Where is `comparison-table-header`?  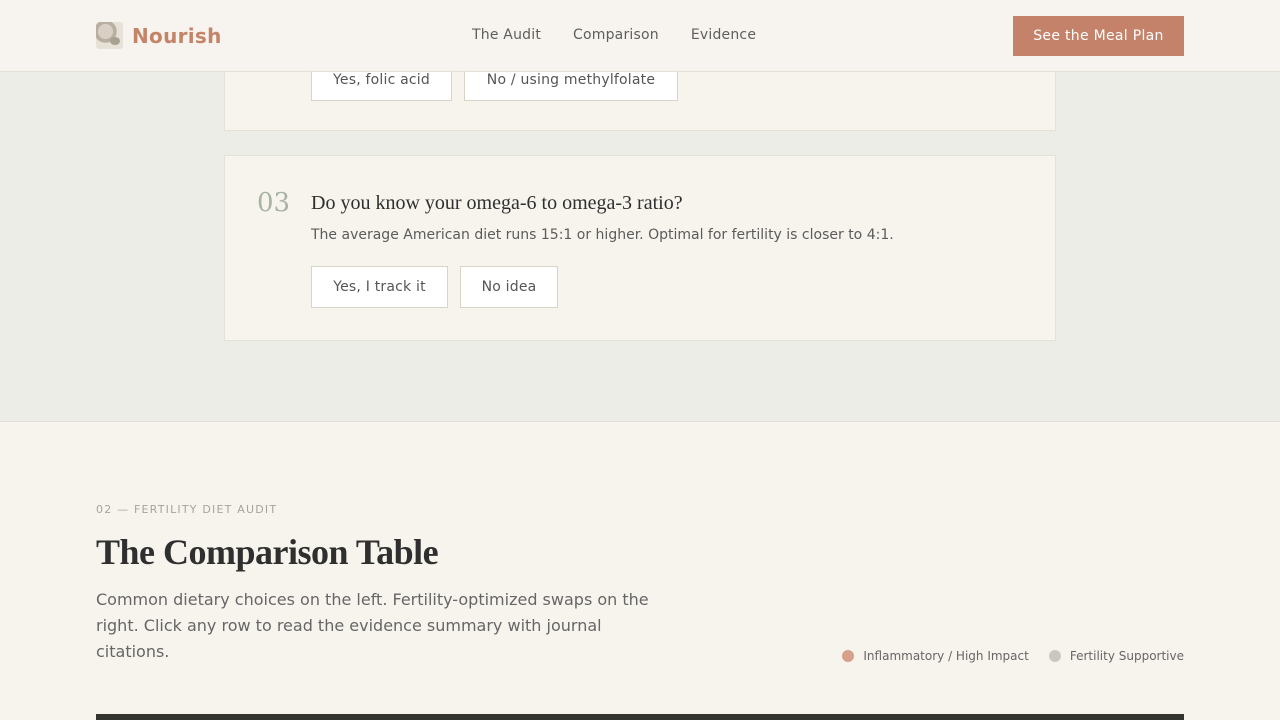
comparison-table-header is located at coordinates (640, 717).